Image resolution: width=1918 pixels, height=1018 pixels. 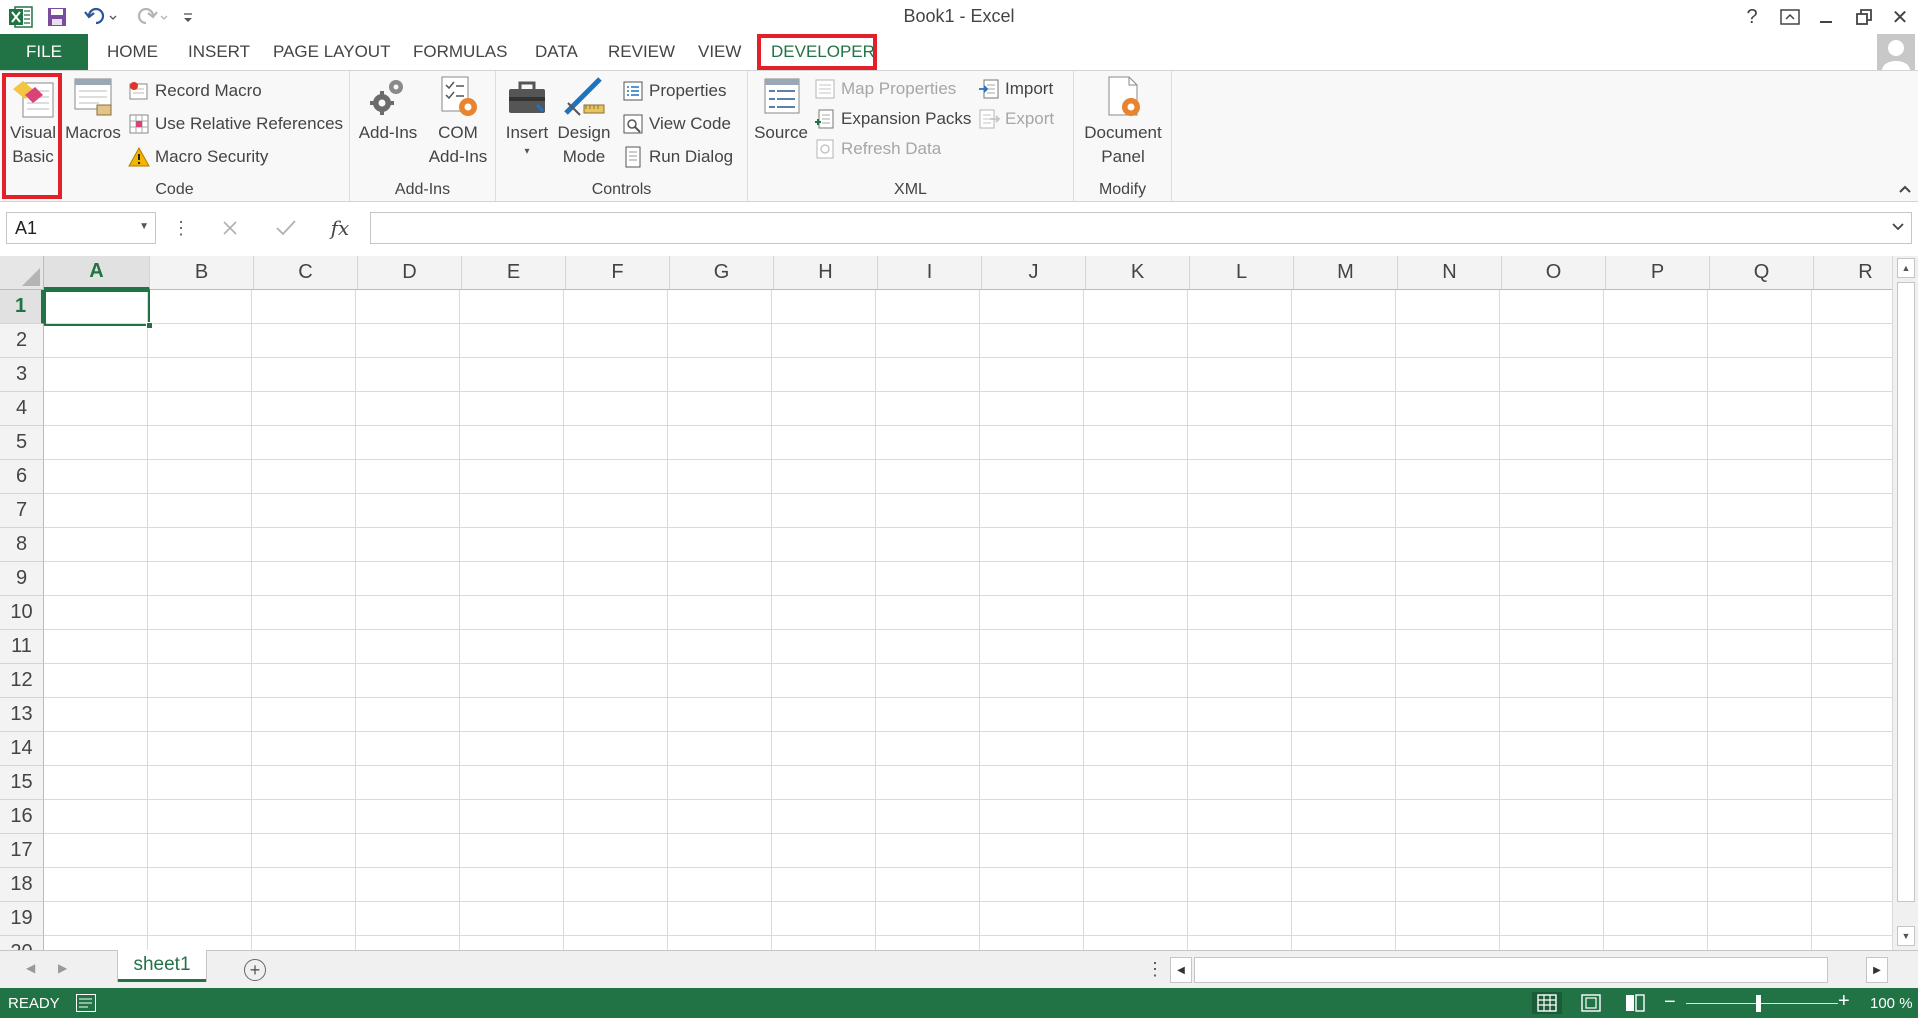 What do you see at coordinates (1844, 1001) in the screenshot?
I see `zoom-in-icon: +` at bounding box center [1844, 1001].